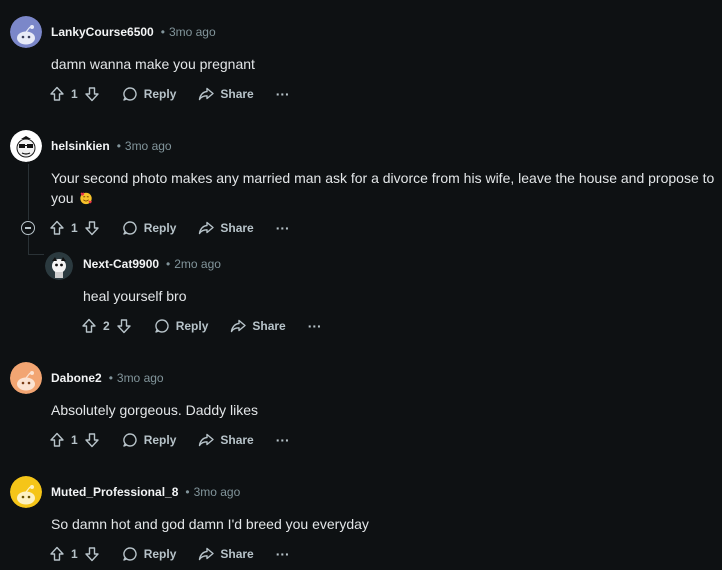 This screenshot has width=722, height=570. I want to click on comment-actions: 2 Reply Share ···, so click(201, 326).